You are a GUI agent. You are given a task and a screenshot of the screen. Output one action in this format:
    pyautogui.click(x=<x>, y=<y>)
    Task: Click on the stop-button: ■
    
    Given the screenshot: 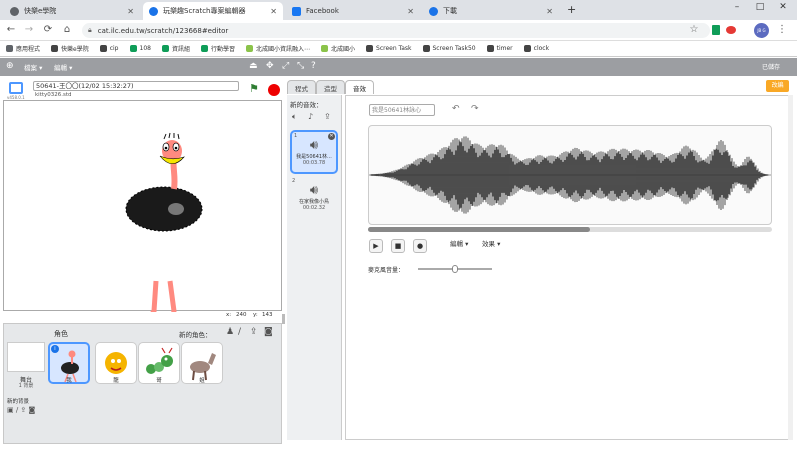 What is the action you would take?
    pyautogui.click(x=398, y=246)
    